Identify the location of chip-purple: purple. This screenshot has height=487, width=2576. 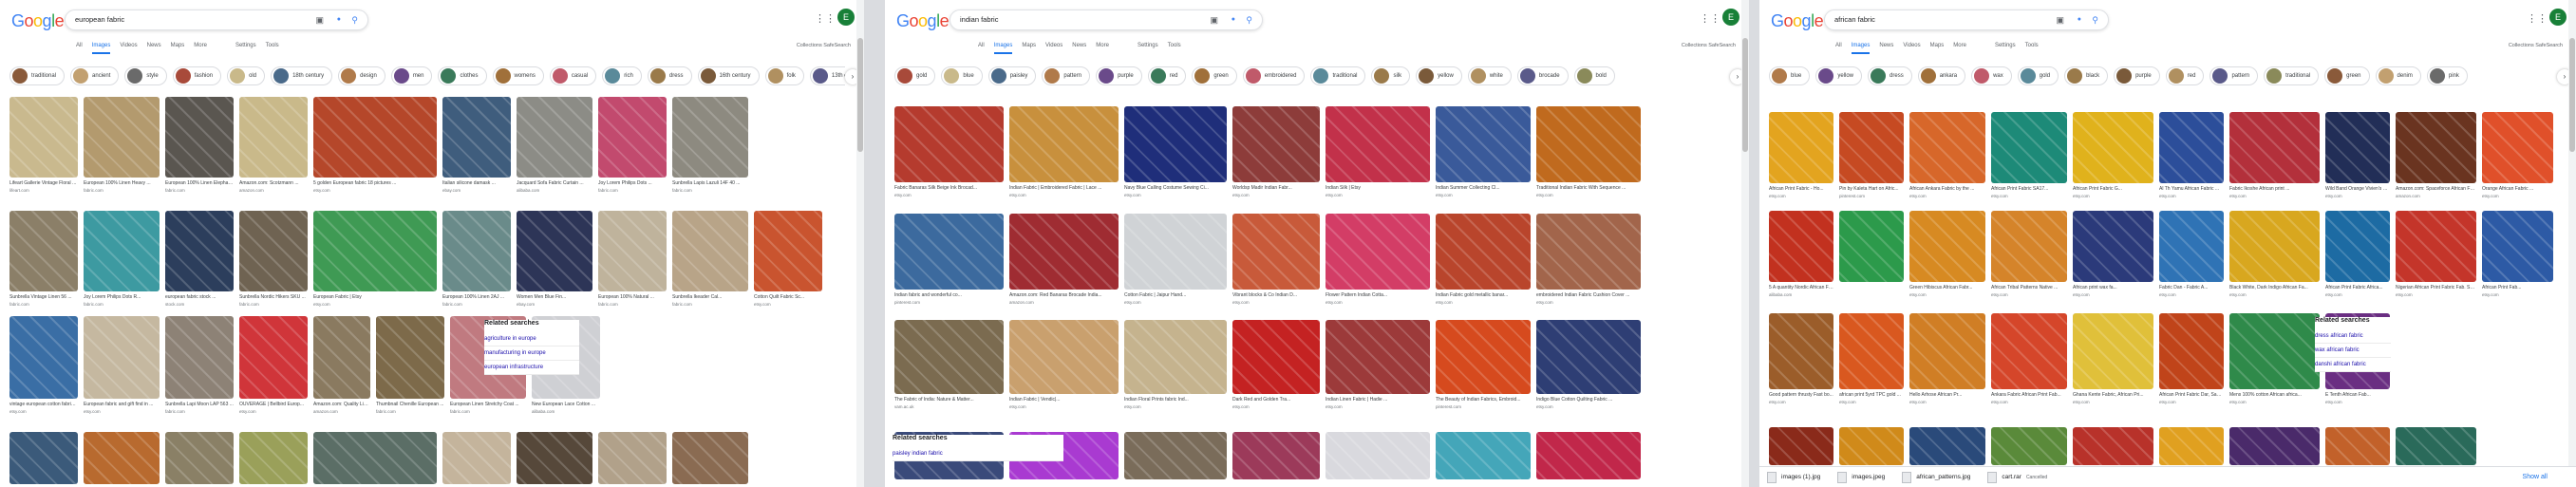
(2137, 75).